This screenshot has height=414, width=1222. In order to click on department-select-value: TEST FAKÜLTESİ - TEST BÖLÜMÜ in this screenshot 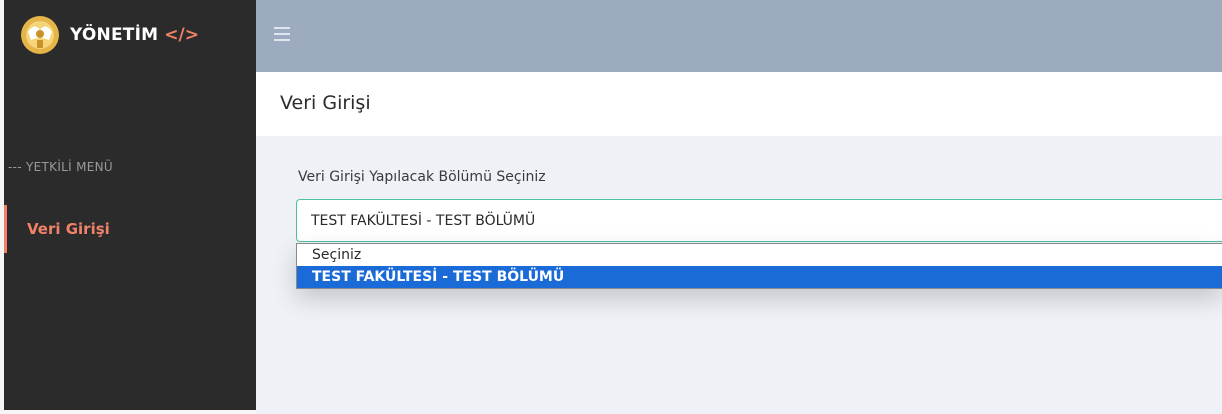, I will do `click(423, 220)`.